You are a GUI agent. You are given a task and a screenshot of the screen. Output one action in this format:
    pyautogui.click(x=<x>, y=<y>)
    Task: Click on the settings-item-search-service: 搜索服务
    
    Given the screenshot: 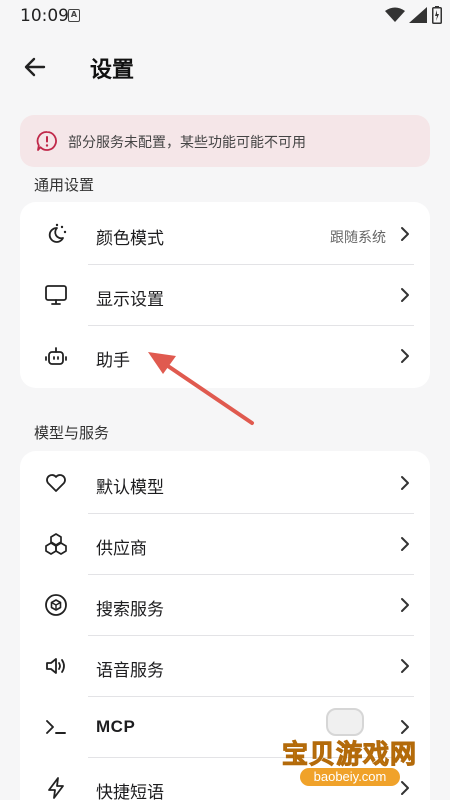 What is the action you would take?
    pyautogui.click(x=225, y=605)
    